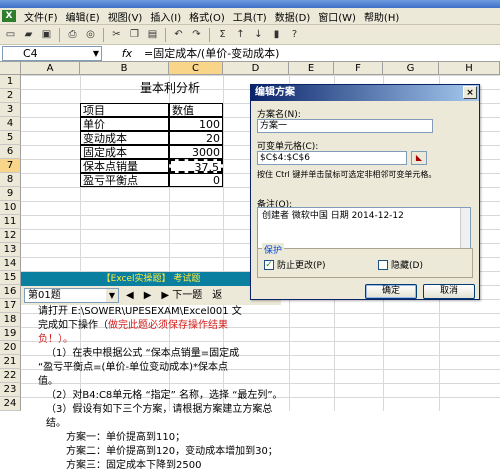 Image resolution: width=500 pixels, height=473 pixels. I want to click on column-header: D, so click(256, 68).